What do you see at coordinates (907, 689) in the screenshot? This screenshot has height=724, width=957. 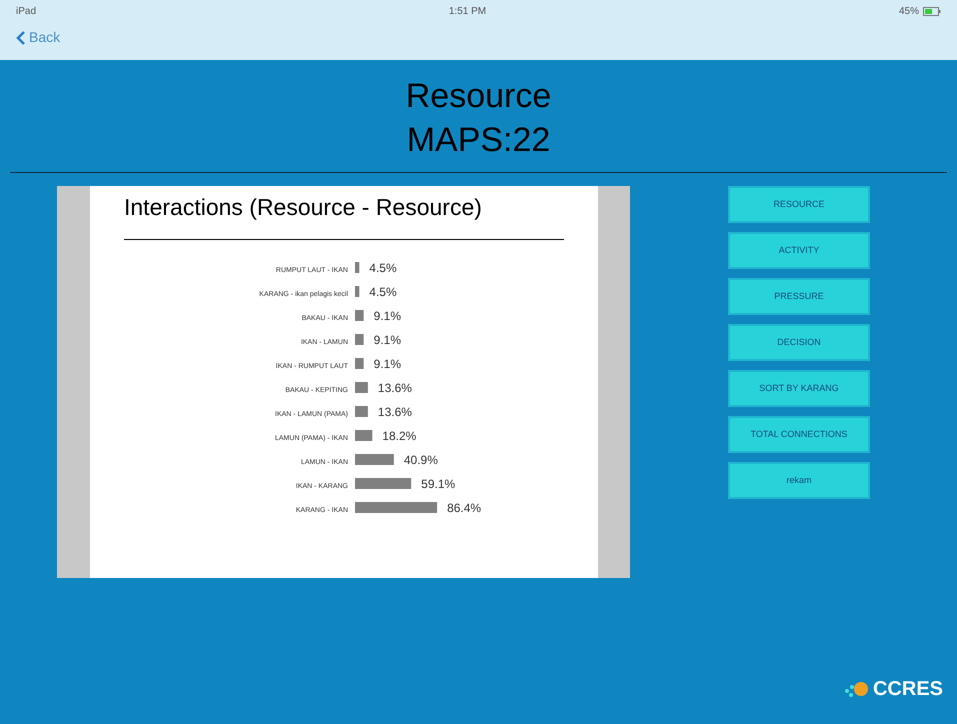 I see `logo-text: CCRES` at bounding box center [907, 689].